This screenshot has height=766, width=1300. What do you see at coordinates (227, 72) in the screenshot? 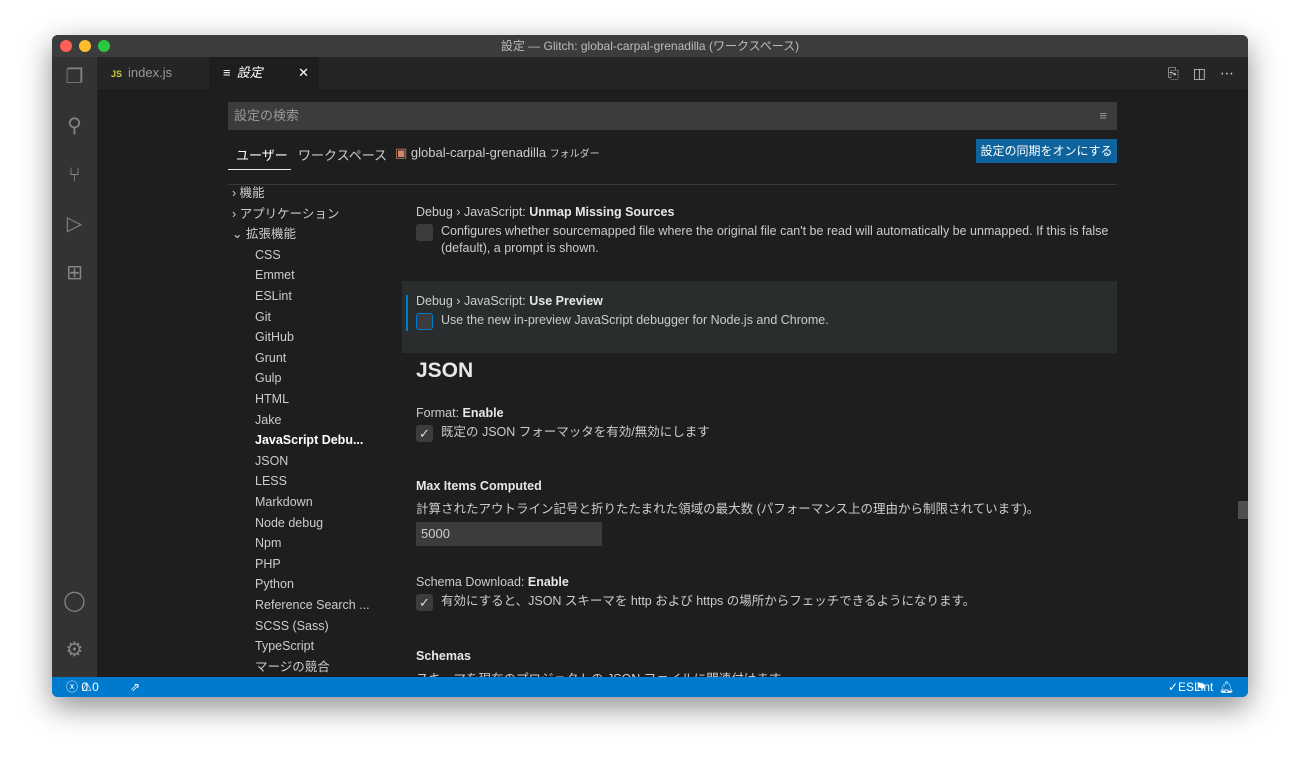
I see `settings-file-icon: ≡` at bounding box center [227, 72].